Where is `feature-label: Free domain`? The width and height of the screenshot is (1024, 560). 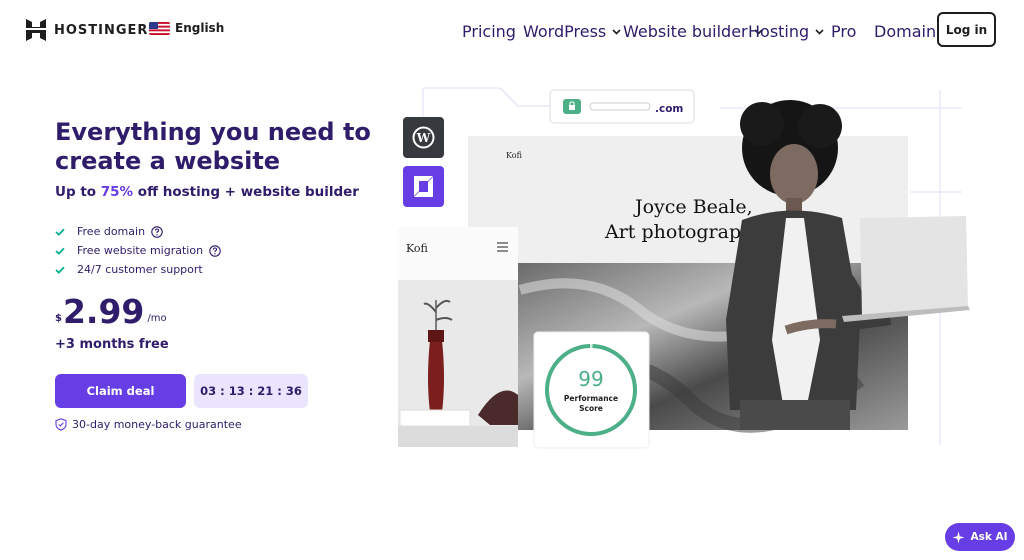
feature-label: Free domain is located at coordinates (111, 231).